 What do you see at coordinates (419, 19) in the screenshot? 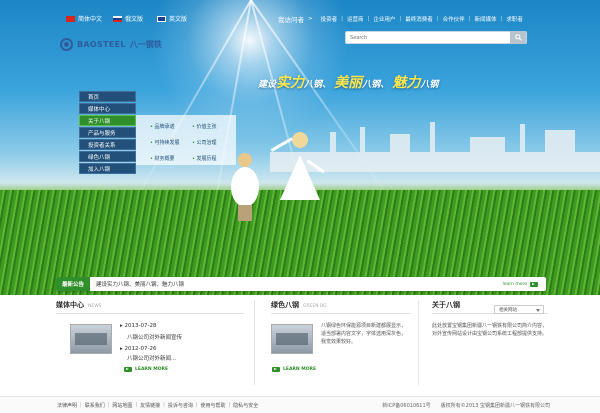
I see `topnav-consumers: 最终消费者` at bounding box center [419, 19].